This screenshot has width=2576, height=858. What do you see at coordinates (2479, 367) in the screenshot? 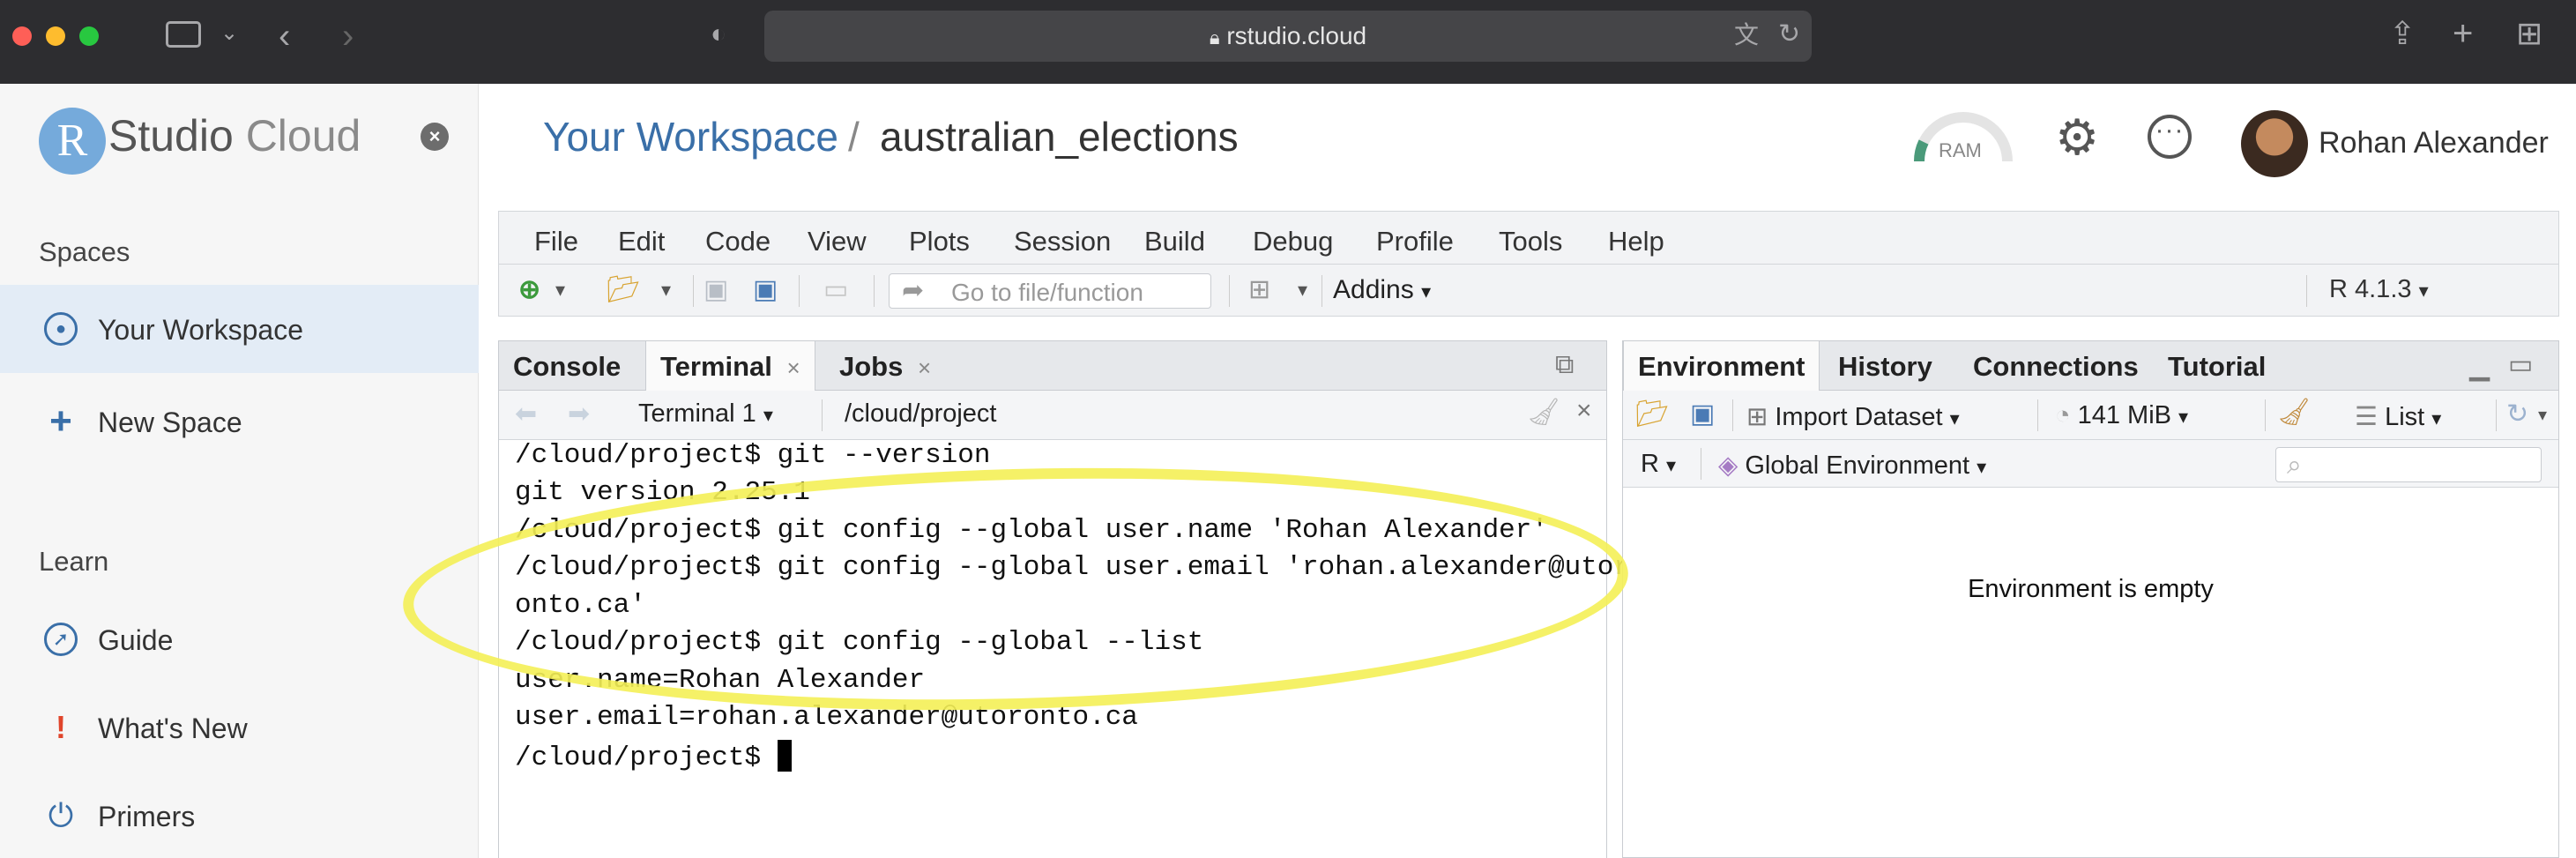
I see `minimize-pane-icon: ▁` at bounding box center [2479, 367].